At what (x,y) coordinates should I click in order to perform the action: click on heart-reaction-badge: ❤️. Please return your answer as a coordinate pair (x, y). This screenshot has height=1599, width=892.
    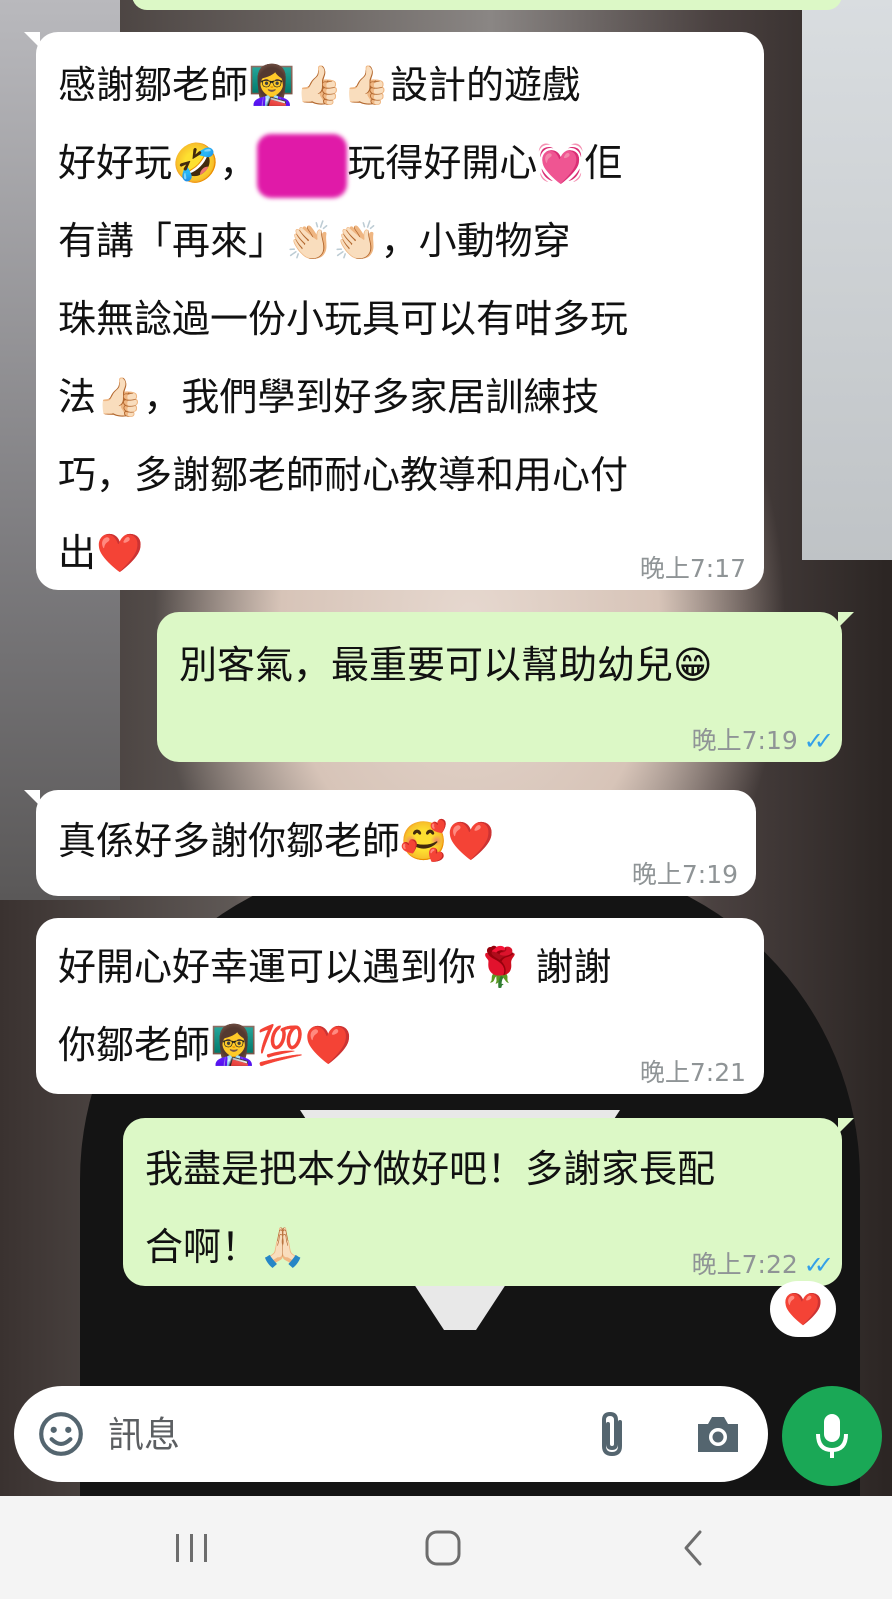
    Looking at the image, I should click on (803, 1309).